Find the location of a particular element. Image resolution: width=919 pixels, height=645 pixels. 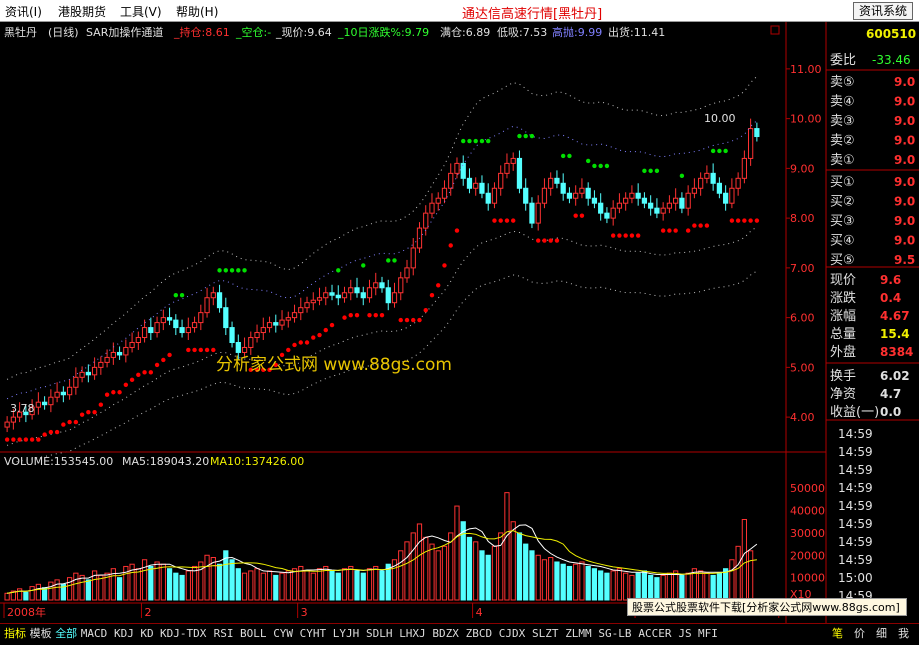

volume-label: VOLUME:153545.00 is located at coordinates (58, 461).